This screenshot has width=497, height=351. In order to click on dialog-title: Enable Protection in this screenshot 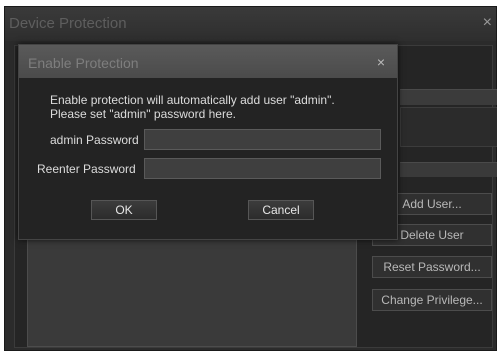, I will do `click(83, 63)`.